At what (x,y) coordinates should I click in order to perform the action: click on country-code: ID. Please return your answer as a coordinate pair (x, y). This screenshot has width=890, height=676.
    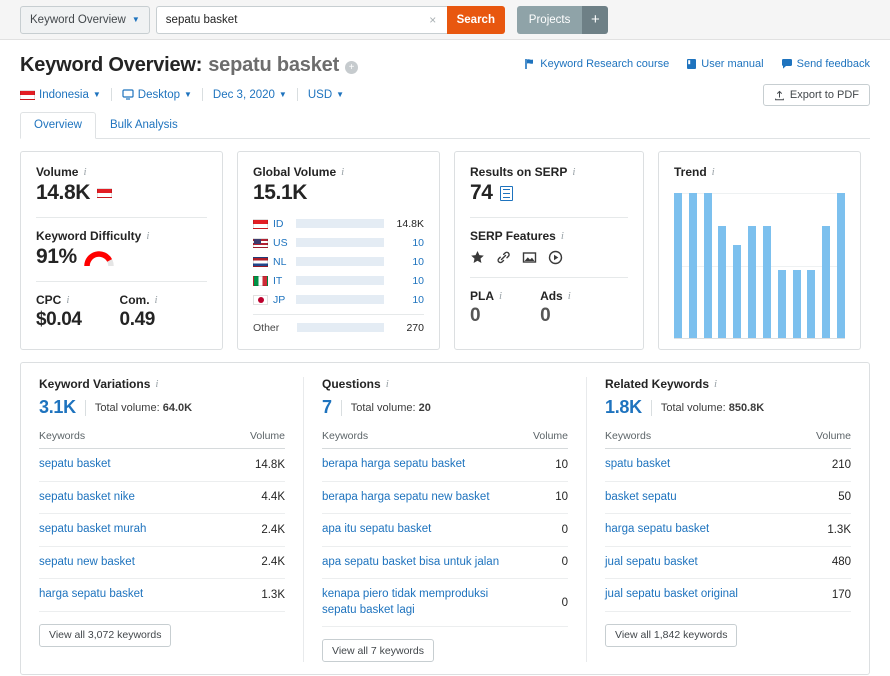
    Looking at the image, I should click on (282, 224).